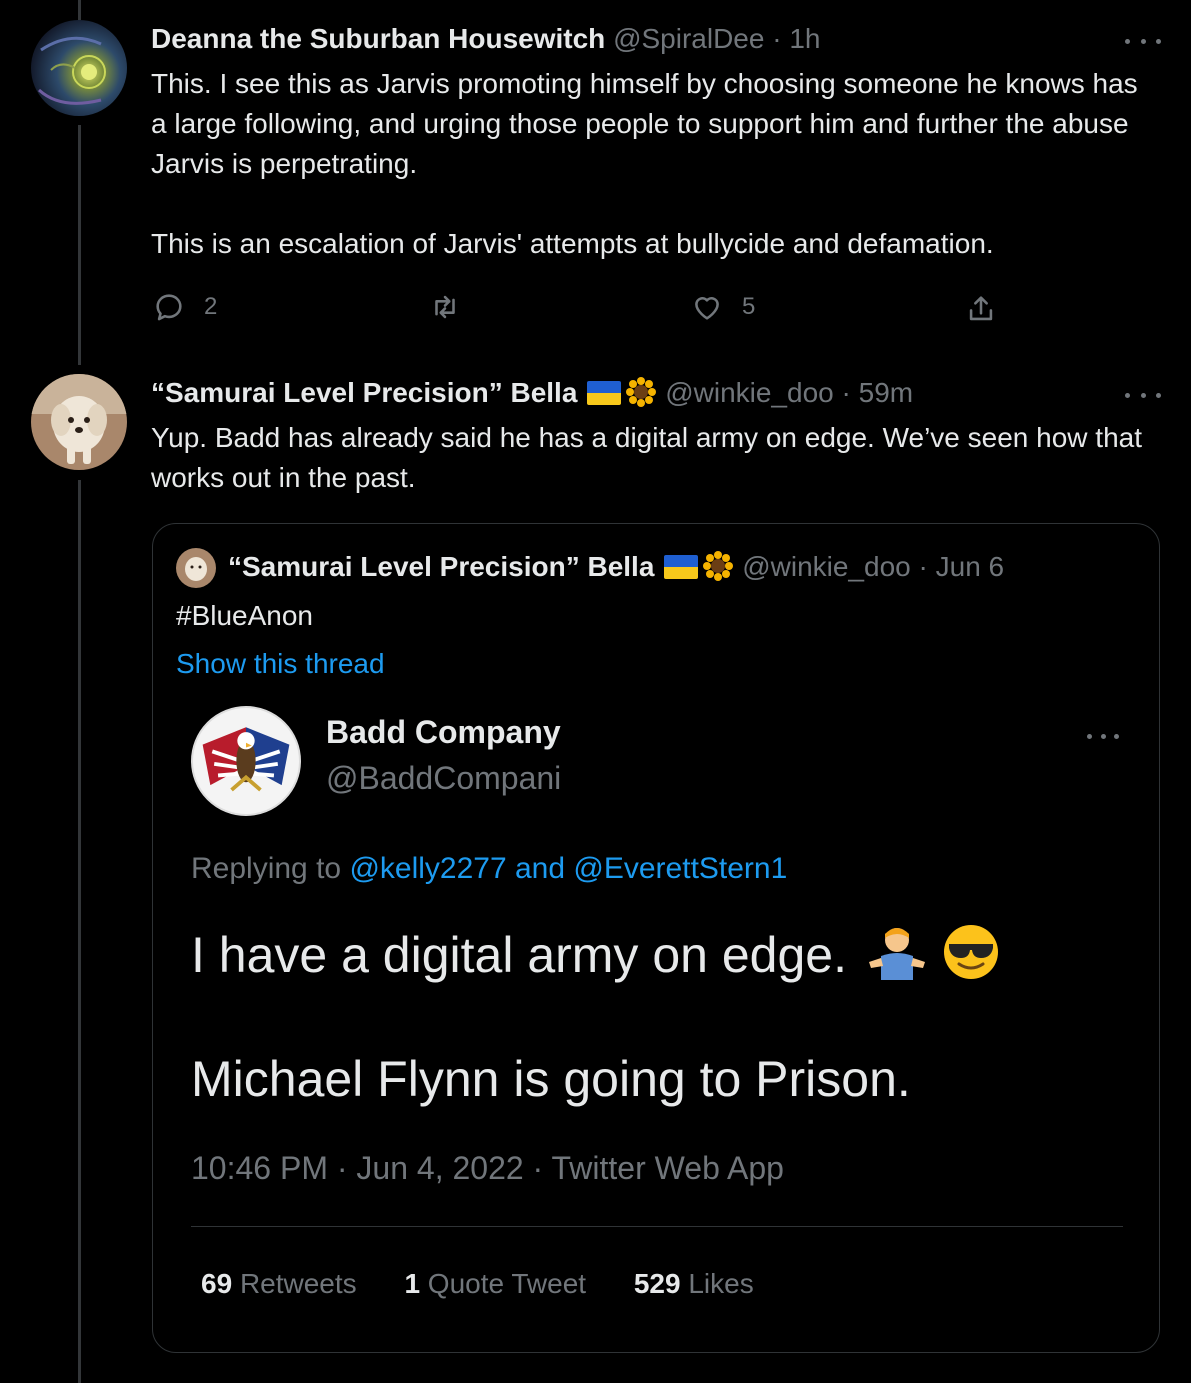 The image size is (1191, 1383). I want to click on tweet1-more-icon, so click(1143, 41).